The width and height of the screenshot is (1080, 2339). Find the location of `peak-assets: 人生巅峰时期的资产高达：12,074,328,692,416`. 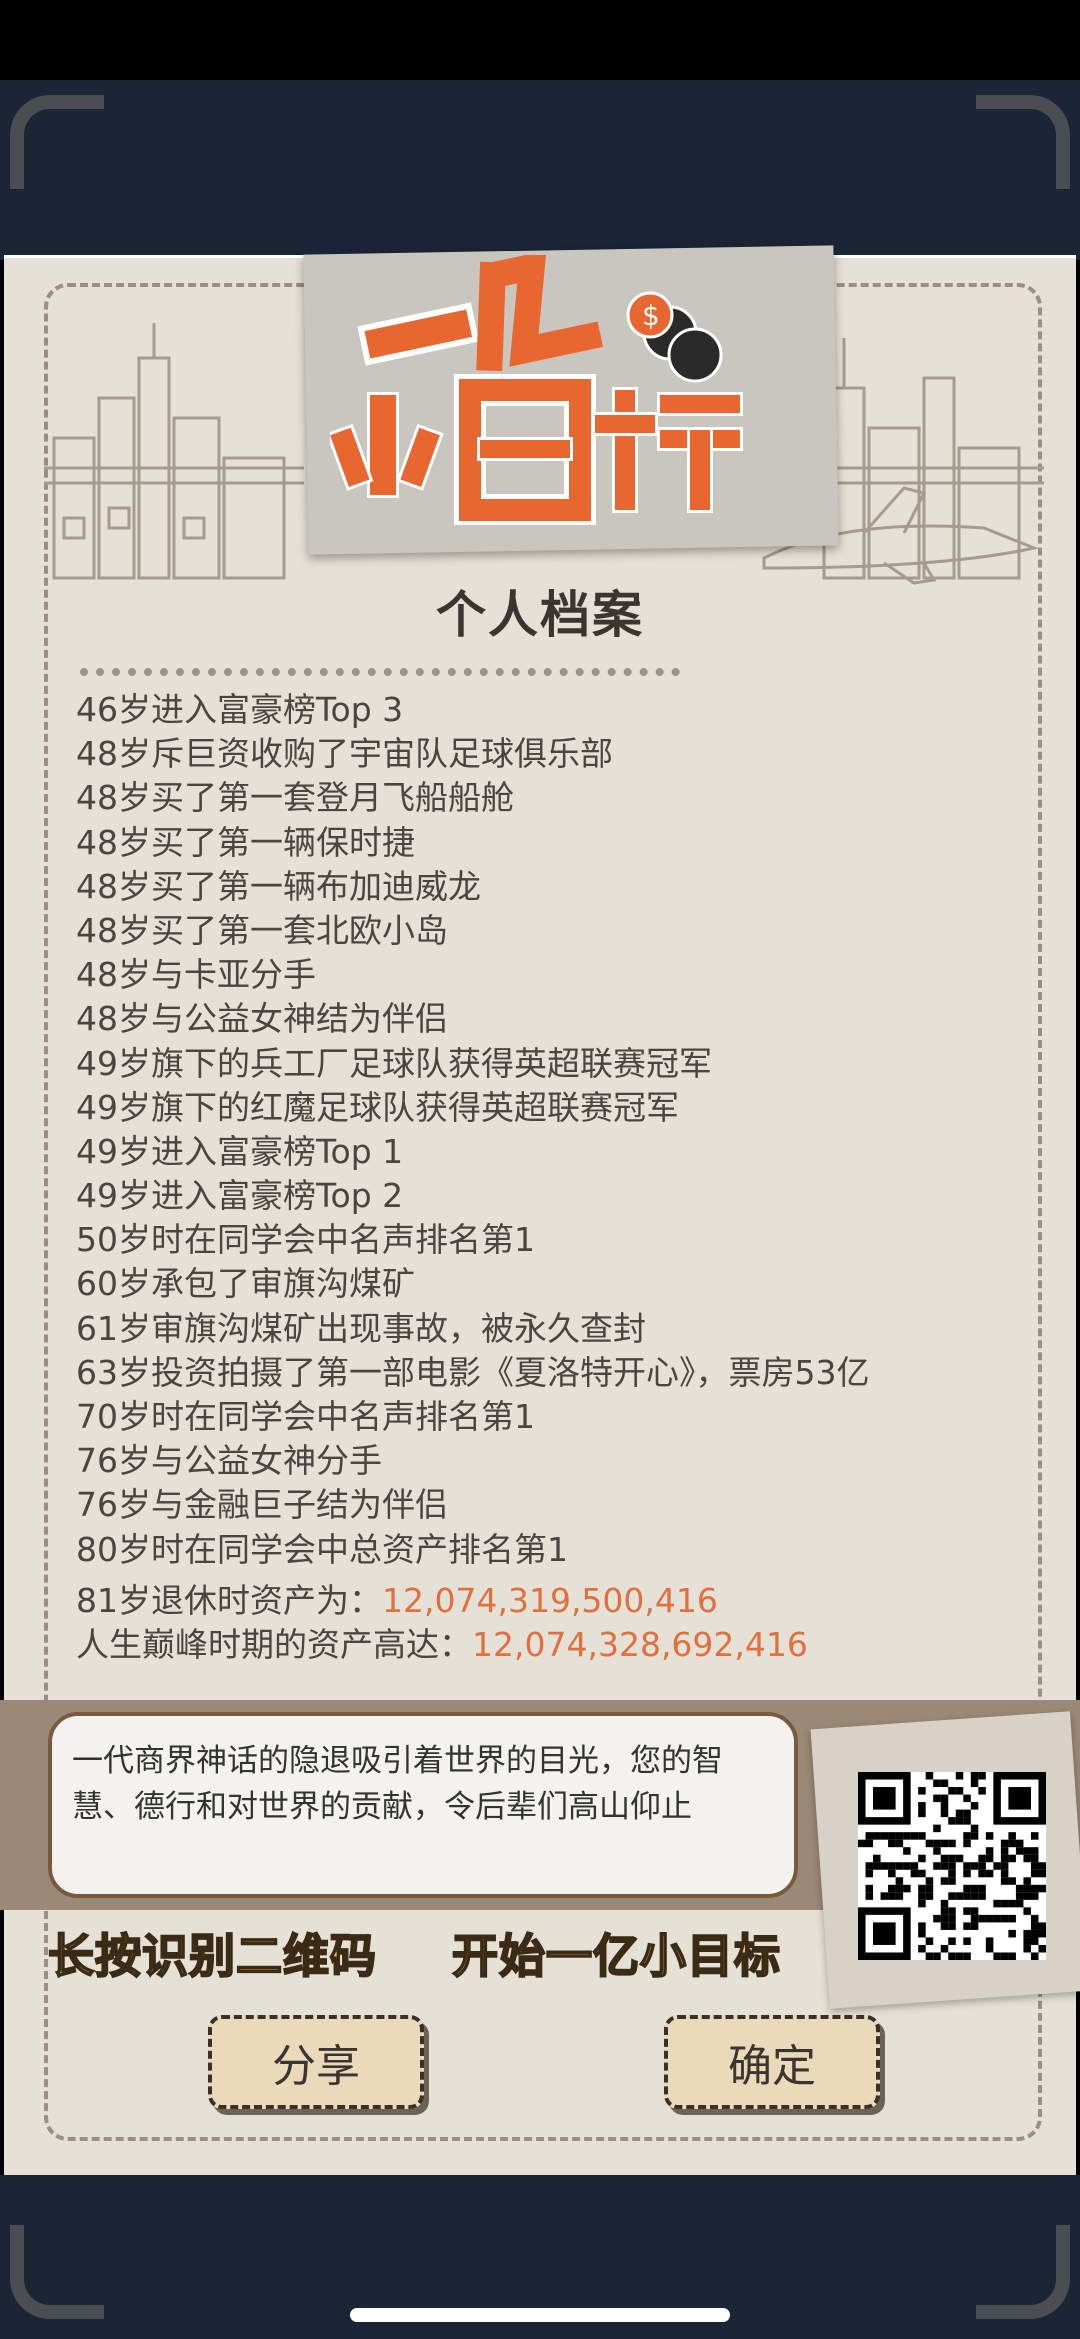

peak-assets: 人生巅峰时期的资产高达：12,074,328,692,416 is located at coordinates (546, 1642).